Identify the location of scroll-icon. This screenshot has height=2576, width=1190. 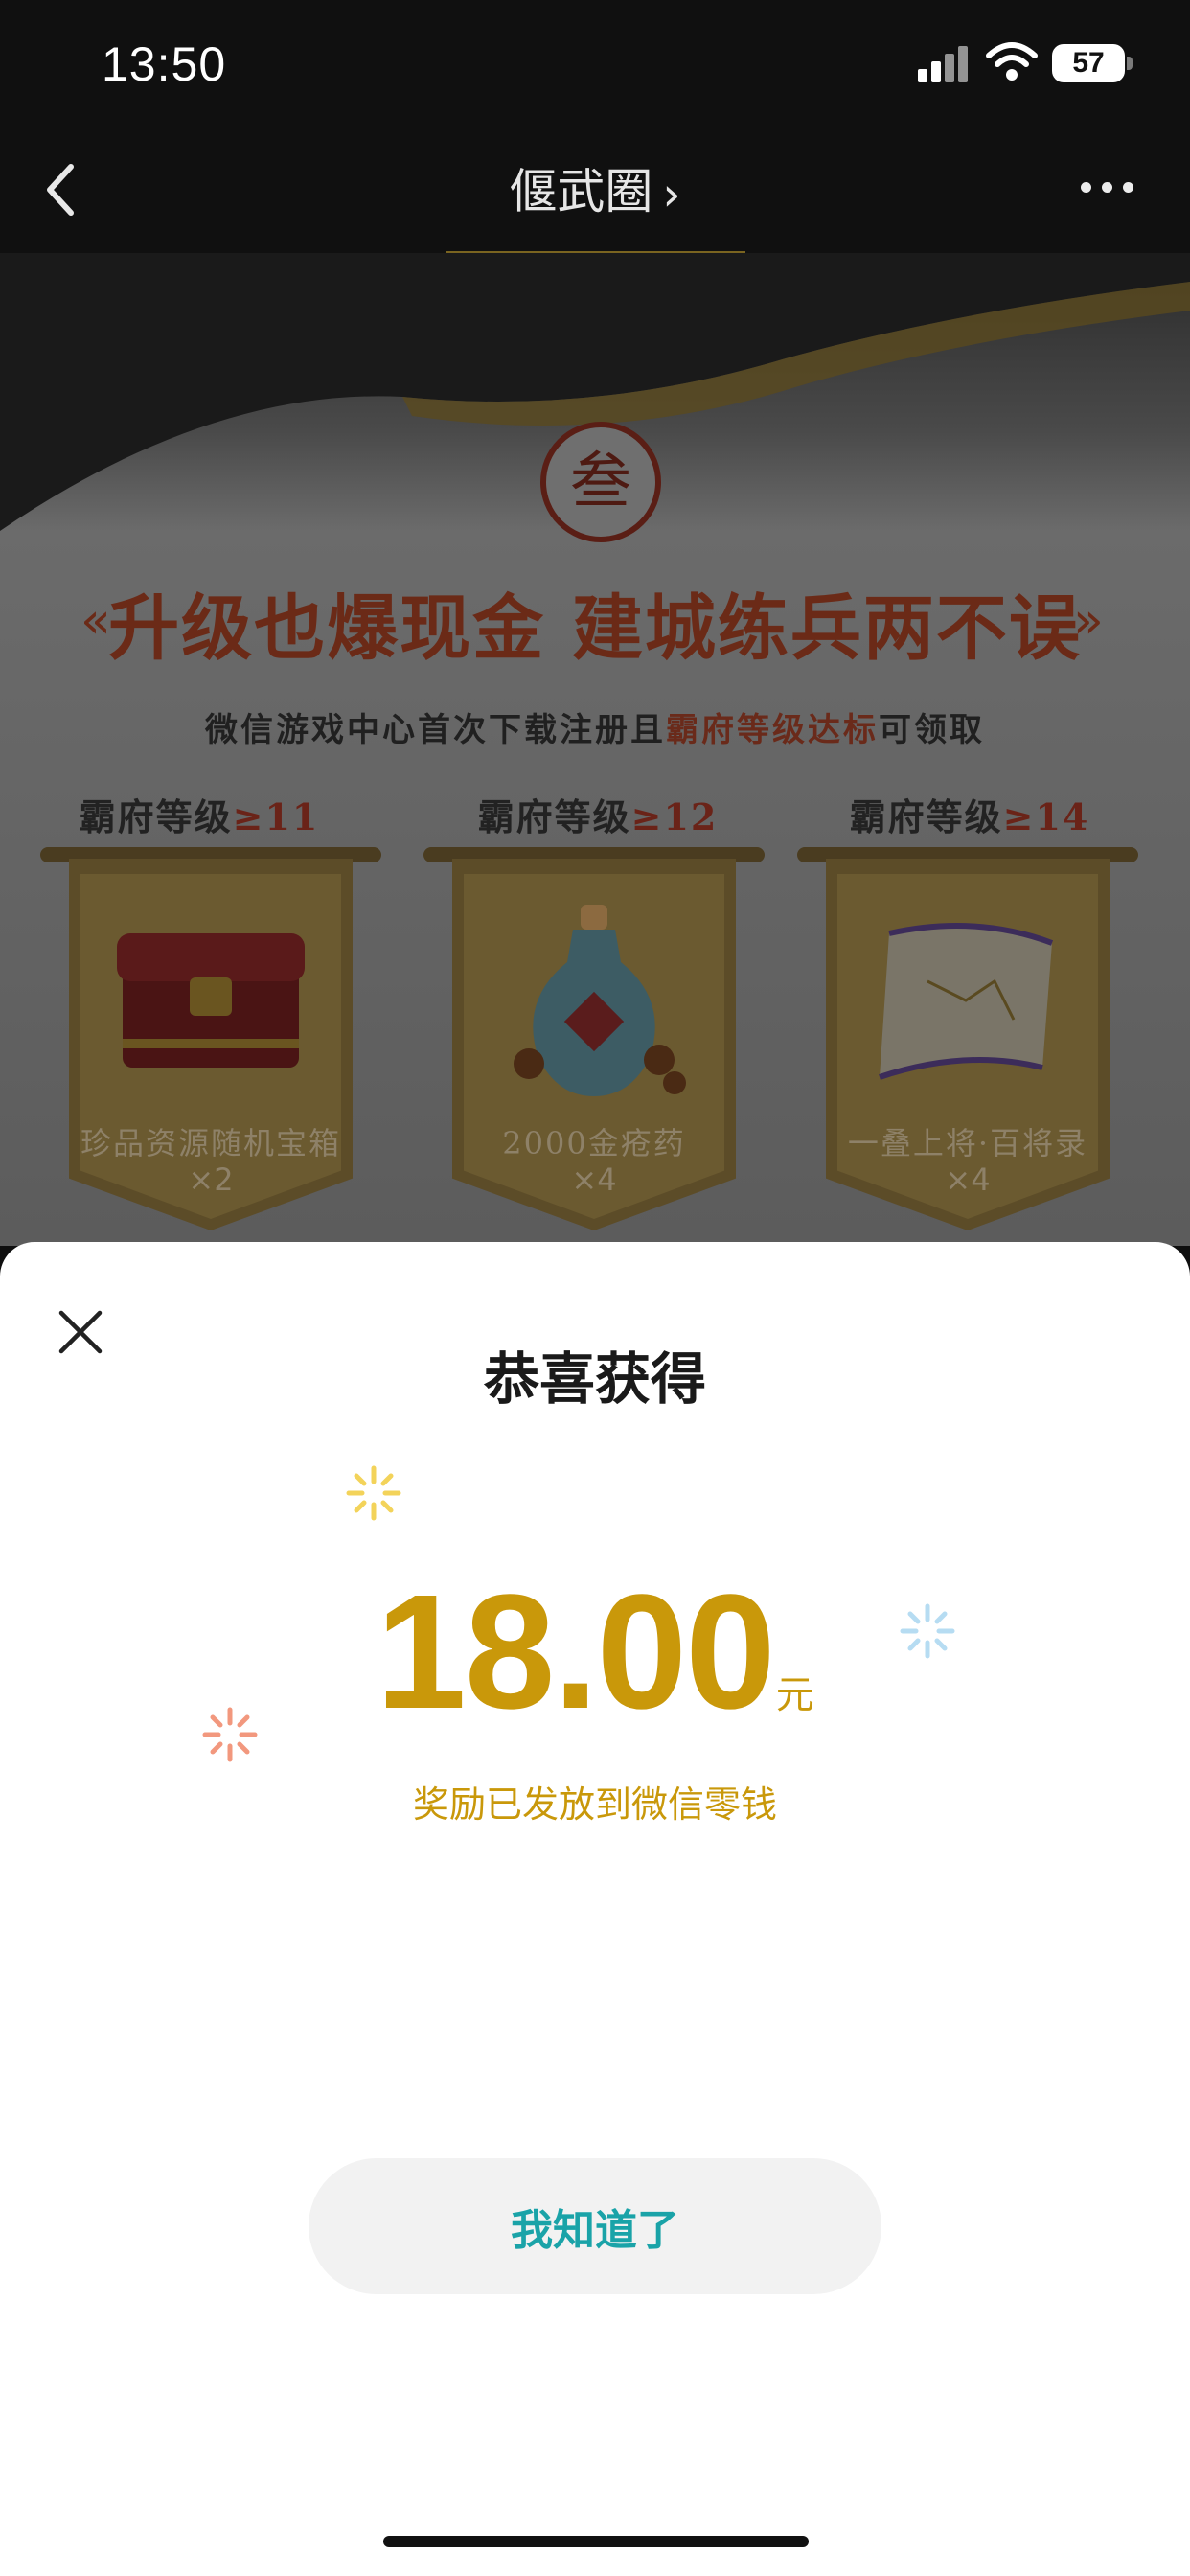
(967, 1001).